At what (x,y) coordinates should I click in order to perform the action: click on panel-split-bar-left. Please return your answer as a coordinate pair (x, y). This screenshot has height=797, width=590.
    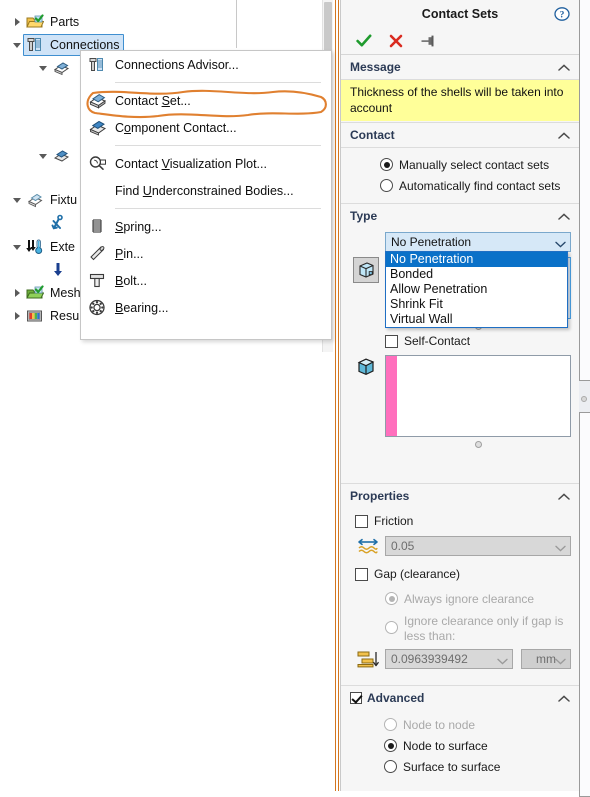
    Looking at the image, I should click on (335, 395).